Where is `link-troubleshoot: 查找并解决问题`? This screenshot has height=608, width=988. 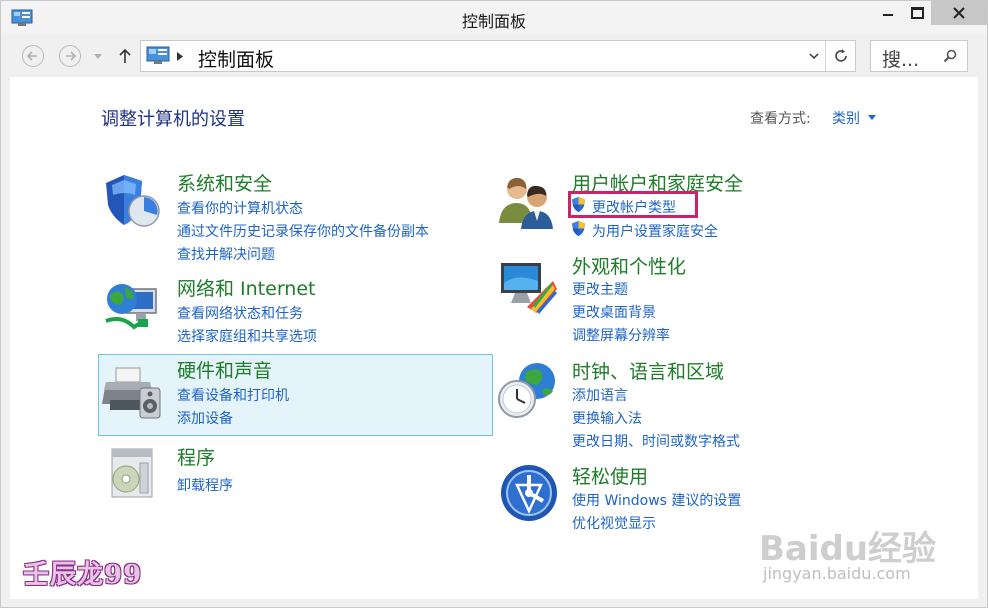
link-troubleshoot: 查找并解决问题 is located at coordinates (226, 254).